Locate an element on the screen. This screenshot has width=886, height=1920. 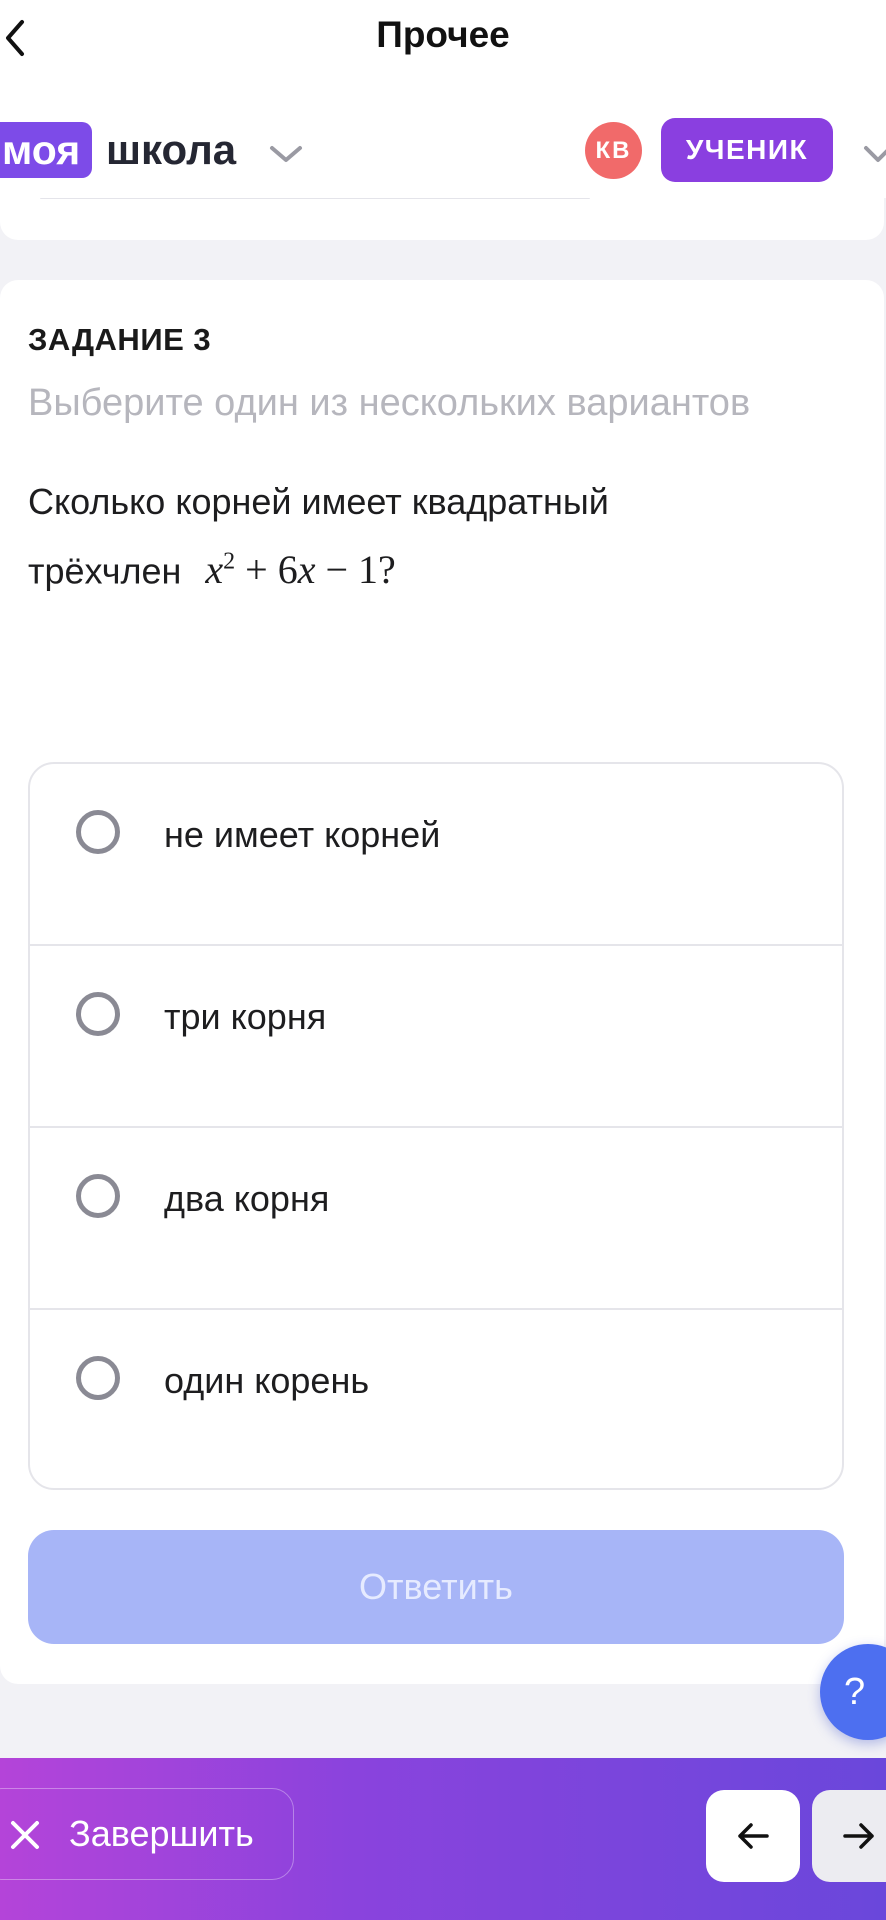
task-instruction: Выберите один из нескольких вариантов is located at coordinates (389, 403).